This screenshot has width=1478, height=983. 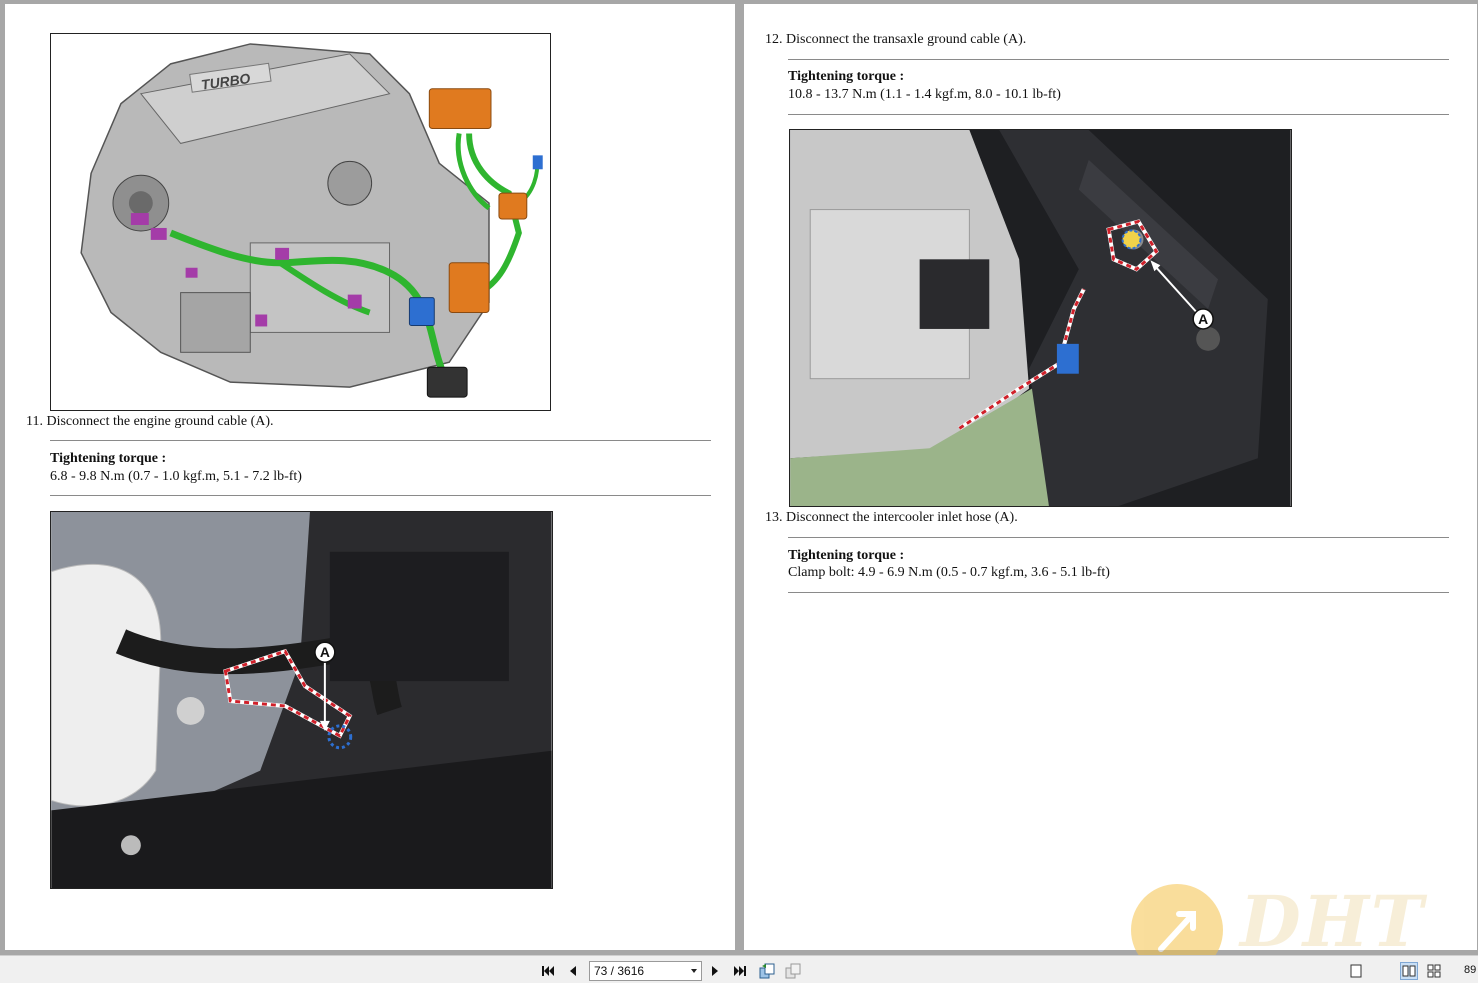 I want to click on engine-ground-cable-photo: A, so click(x=301, y=700).